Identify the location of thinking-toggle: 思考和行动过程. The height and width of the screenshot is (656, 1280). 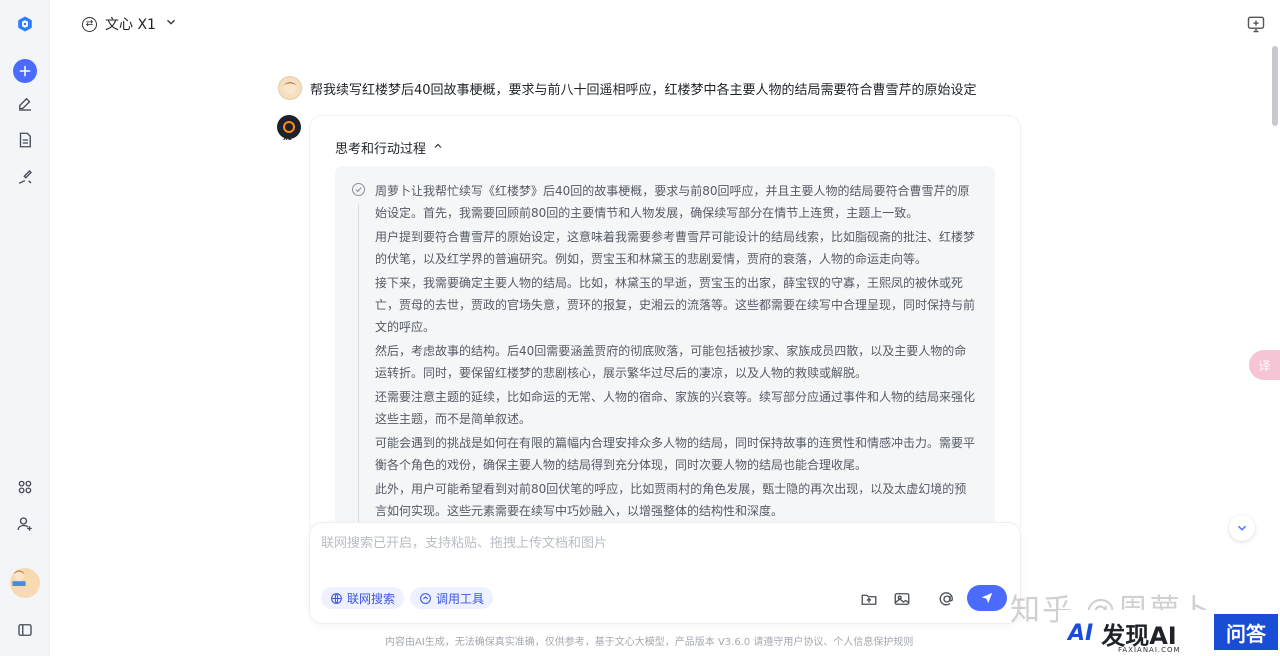
(389, 147).